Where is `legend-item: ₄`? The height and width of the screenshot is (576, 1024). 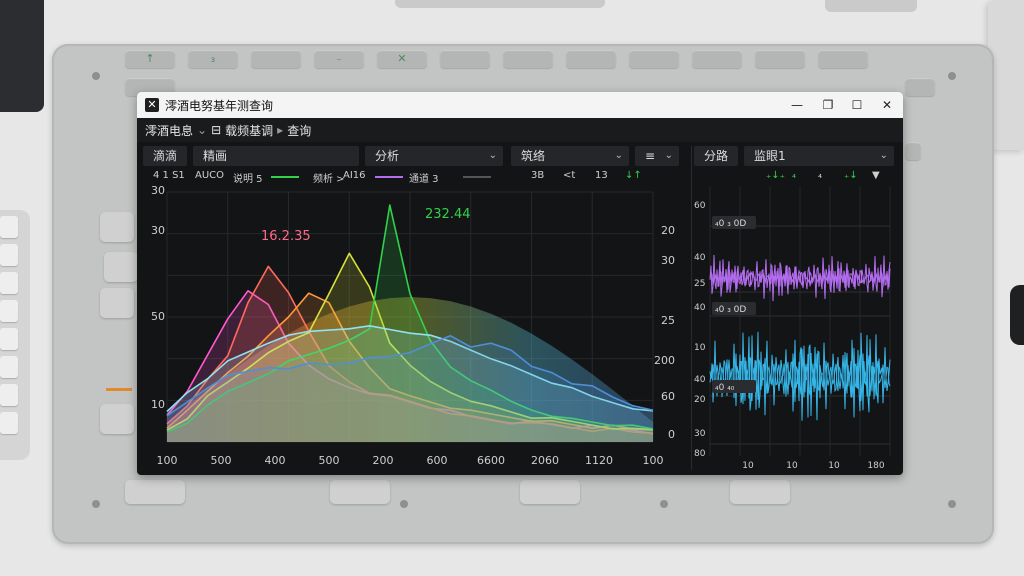
legend-item: ₄ is located at coordinates (794, 175).